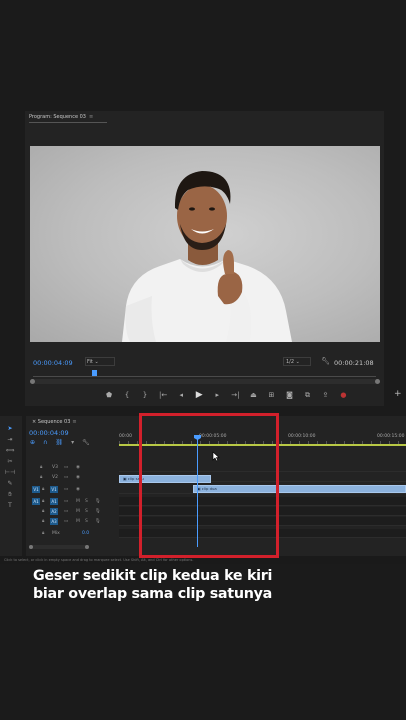 Image resolution: width=406 pixels, height=720 pixels. Describe the element at coordinates (54, 511) in the screenshot. I see `target-track-a2: A2` at that location.